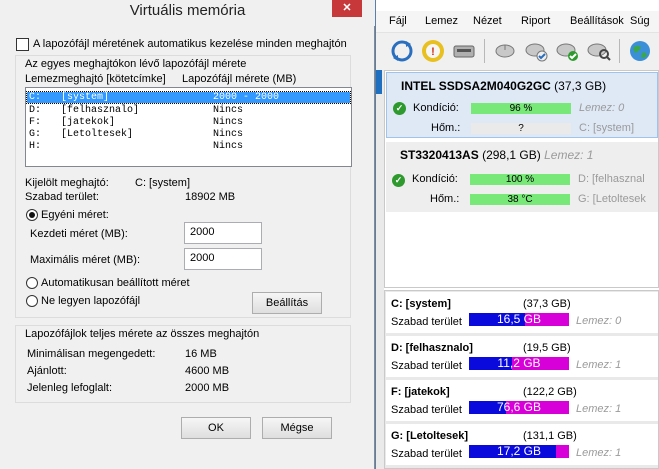  I want to click on volume-name: C: [system], so click(421, 304).